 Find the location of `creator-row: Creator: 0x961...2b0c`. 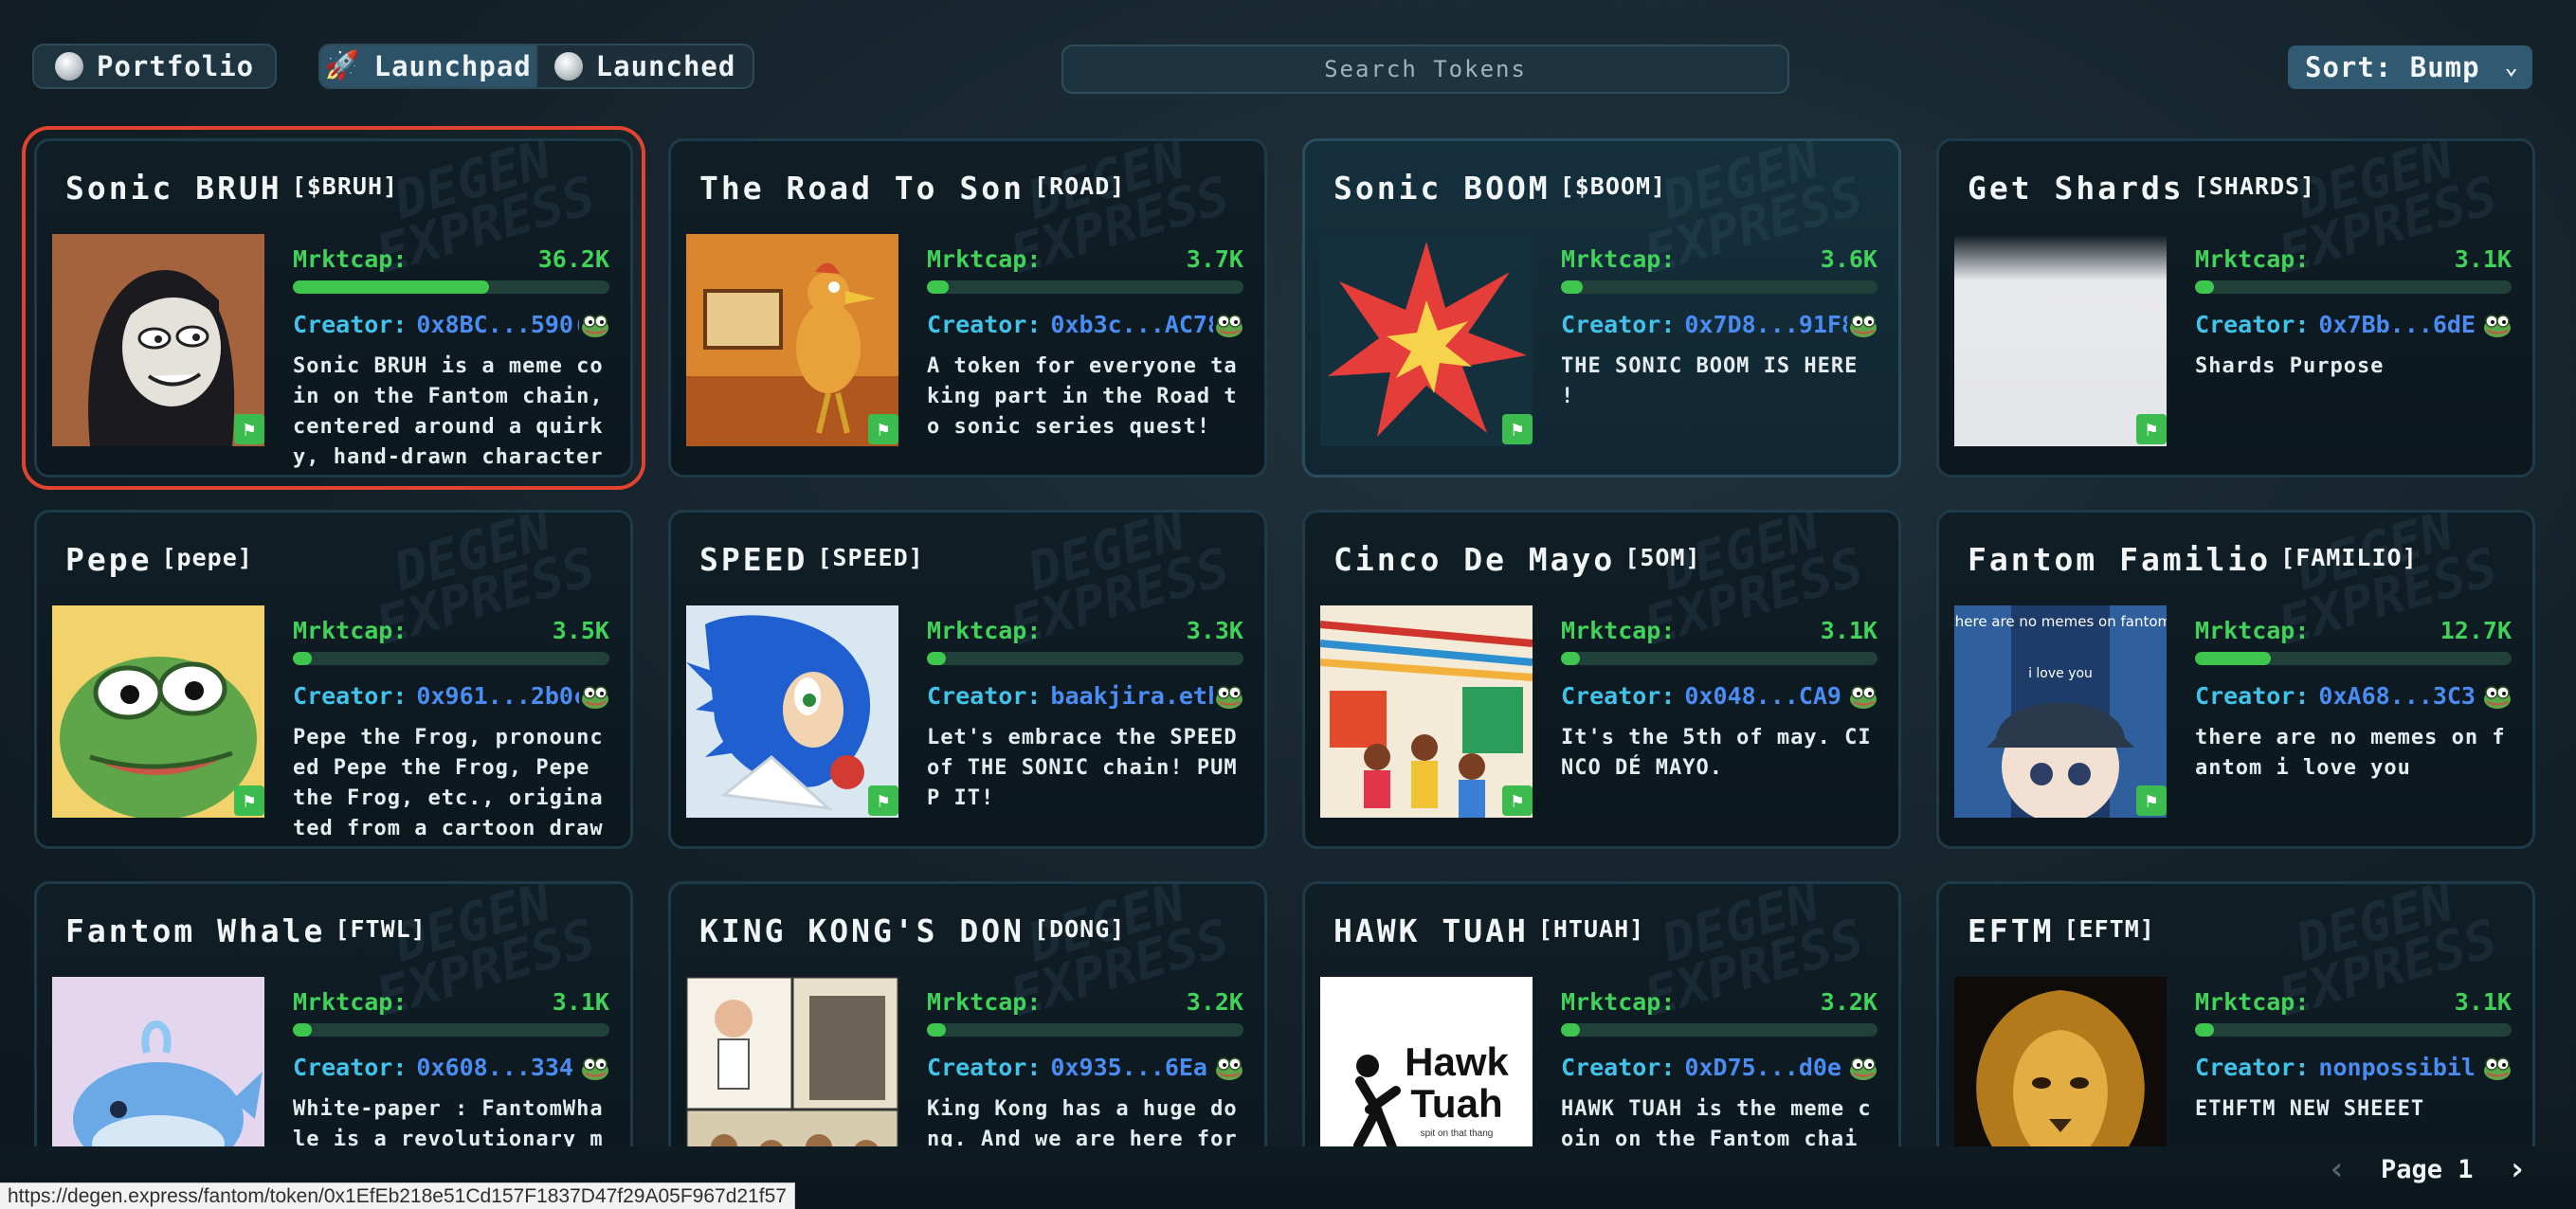

creator-row: Creator: 0x961...2b0c is located at coordinates (451, 696).